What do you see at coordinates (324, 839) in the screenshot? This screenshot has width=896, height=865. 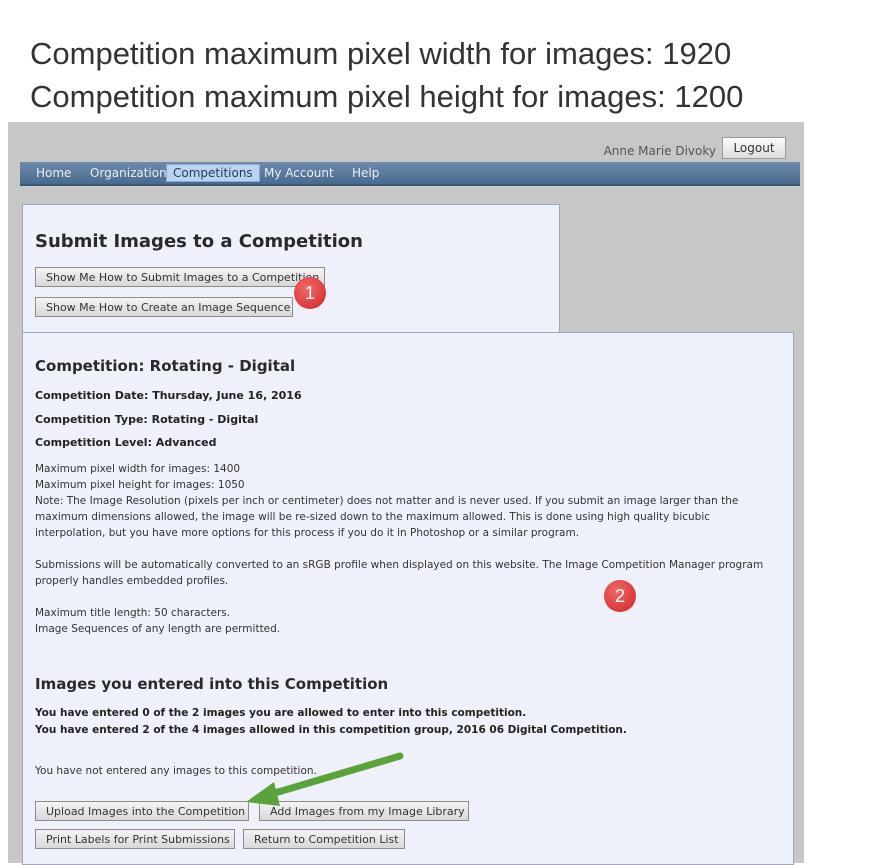 I see `return-to-list-button: Return to Competition List` at bounding box center [324, 839].